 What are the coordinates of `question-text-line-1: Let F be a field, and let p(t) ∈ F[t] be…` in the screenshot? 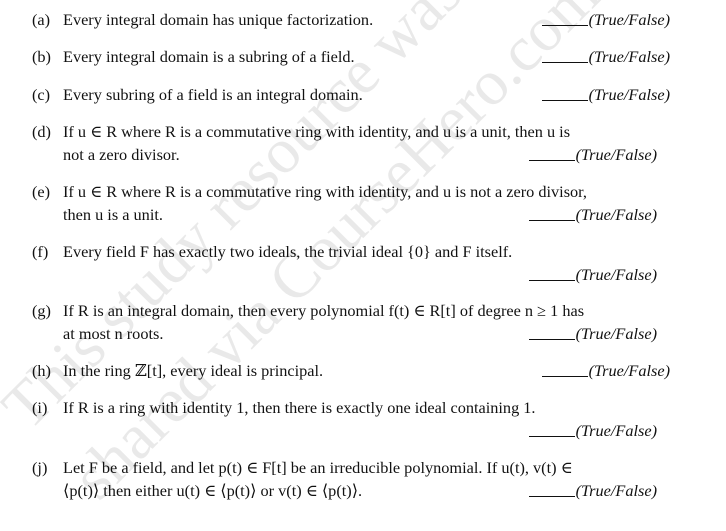 It's located at (318, 467).